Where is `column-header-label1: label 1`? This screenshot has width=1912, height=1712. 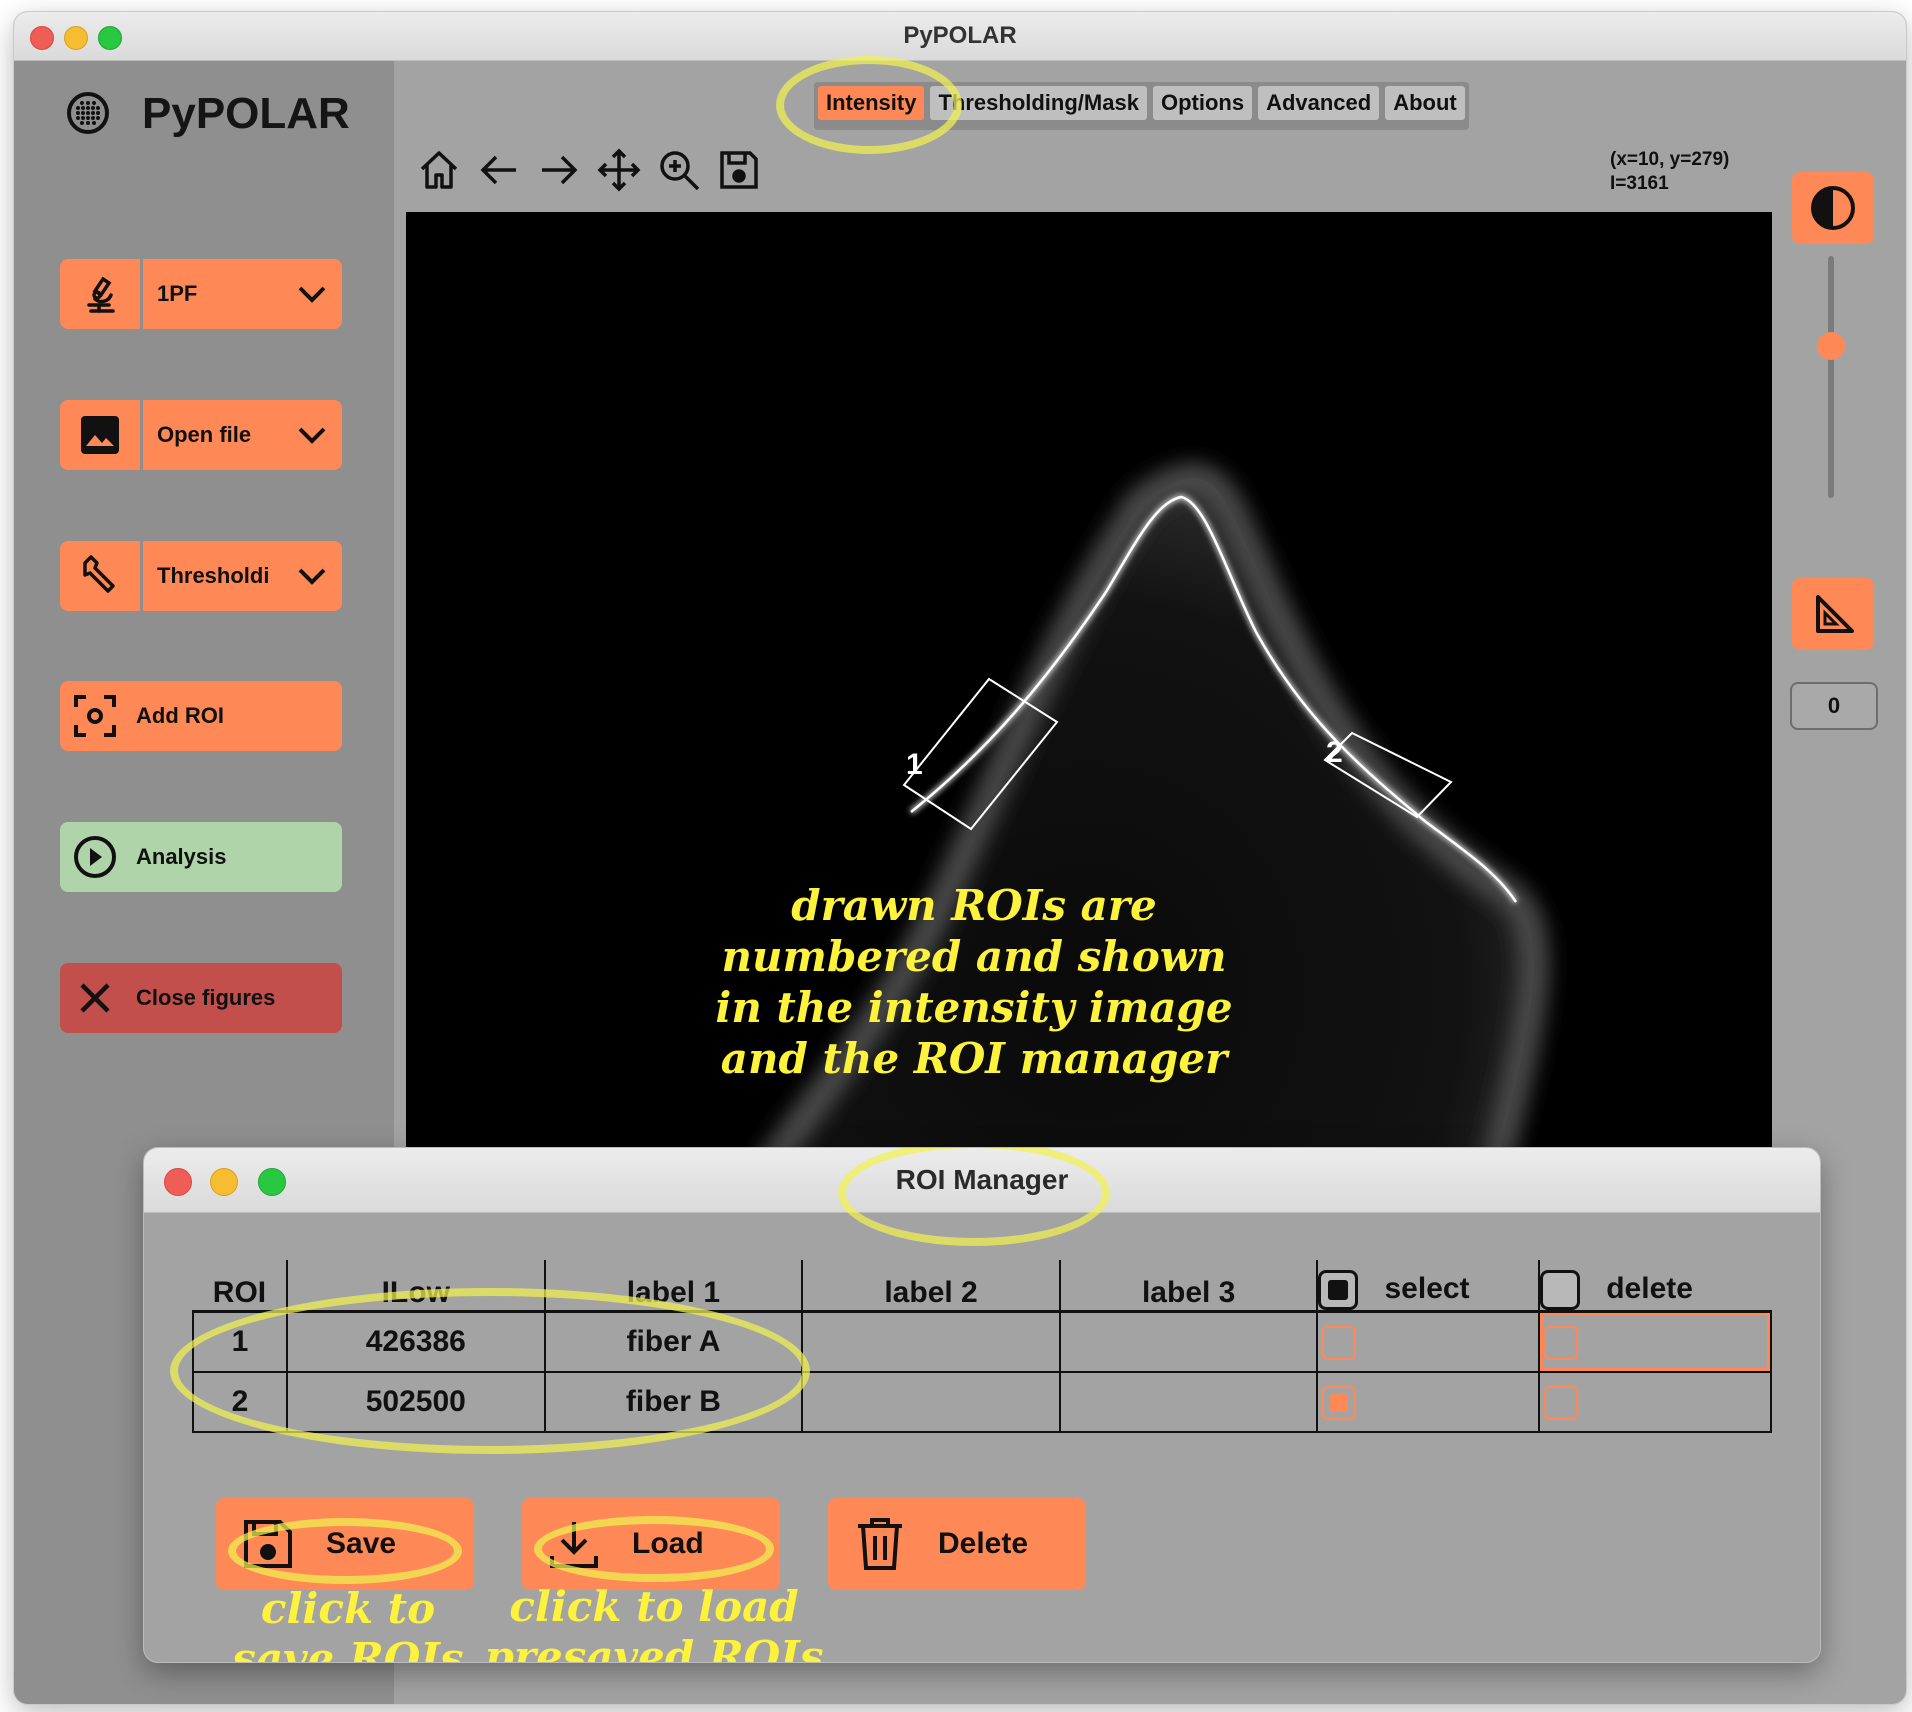 column-header-label1: label 1 is located at coordinates (673, 1286).